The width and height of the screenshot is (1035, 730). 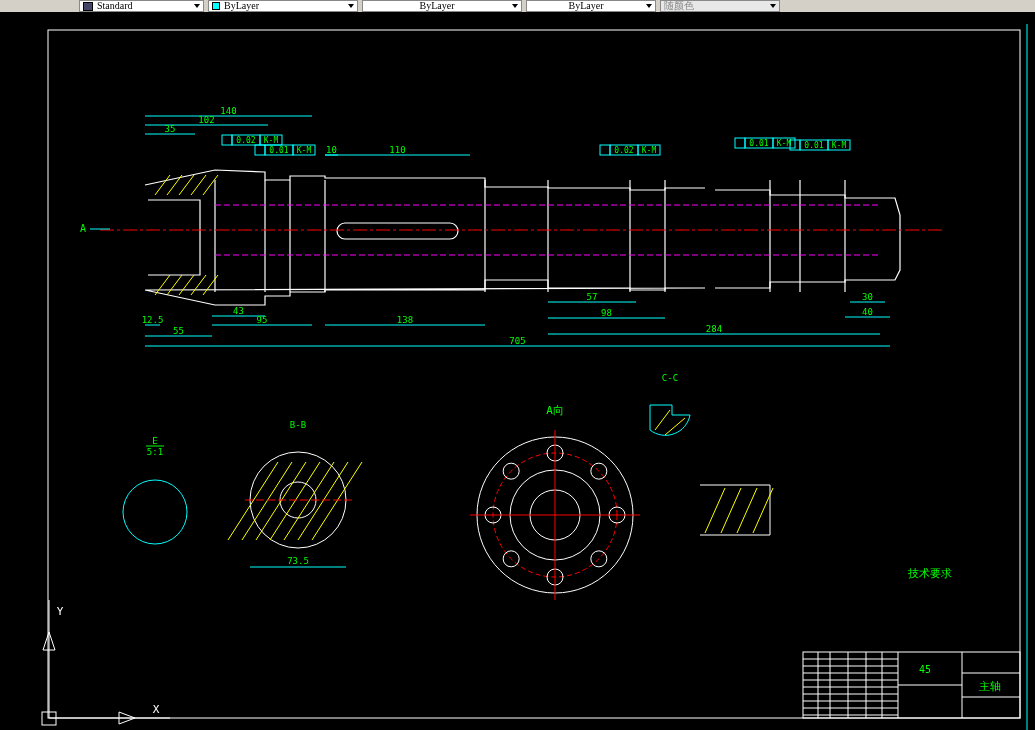 What do you see at coordinates (152, 320) in the screenshot?
I see `dimension-label: 12.5` at bounding box center [152, 320].